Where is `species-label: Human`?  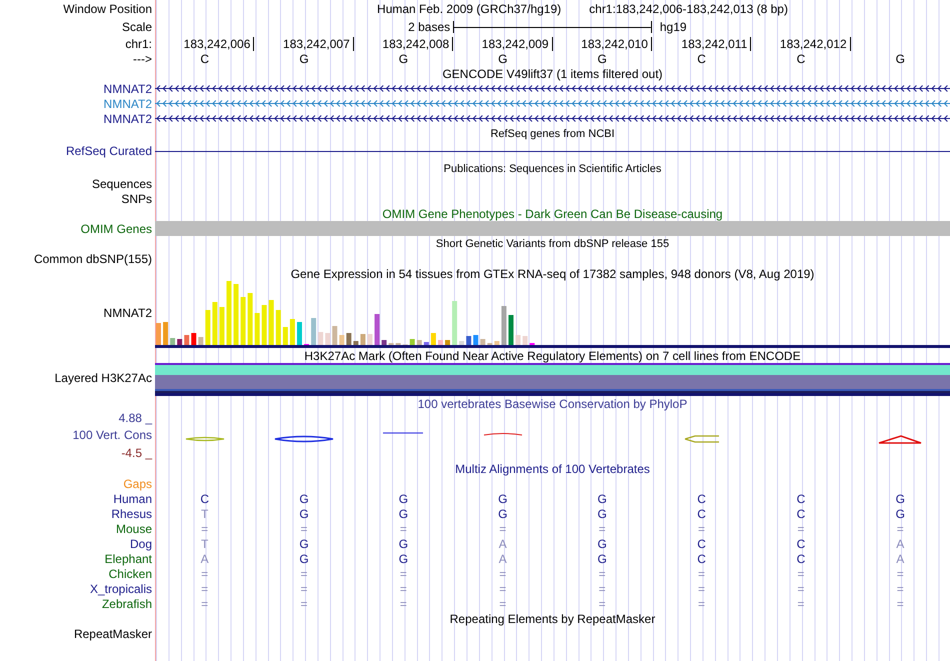
species-label: Human is located at coordinates (77, 499).